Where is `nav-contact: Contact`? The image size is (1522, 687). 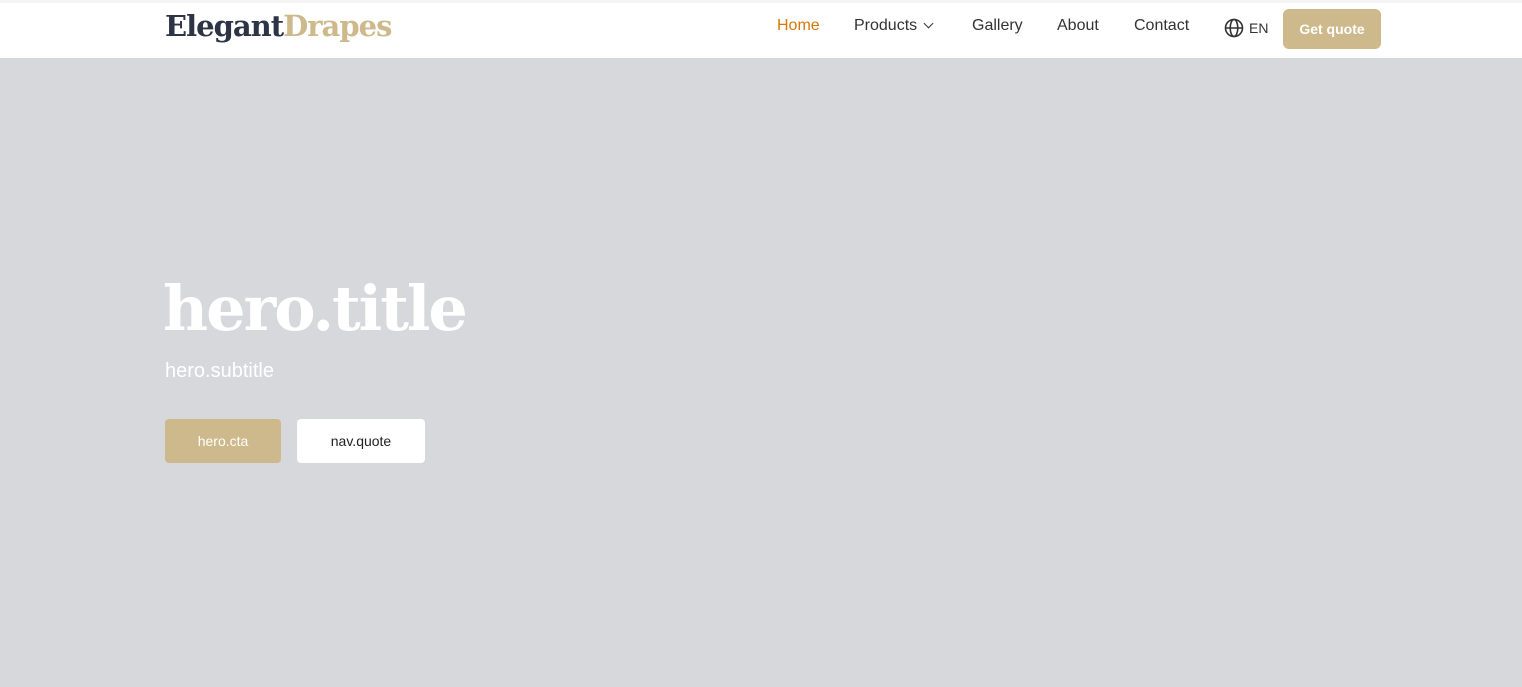 nav-contact: Contact is located at coordinates (1161, 26).